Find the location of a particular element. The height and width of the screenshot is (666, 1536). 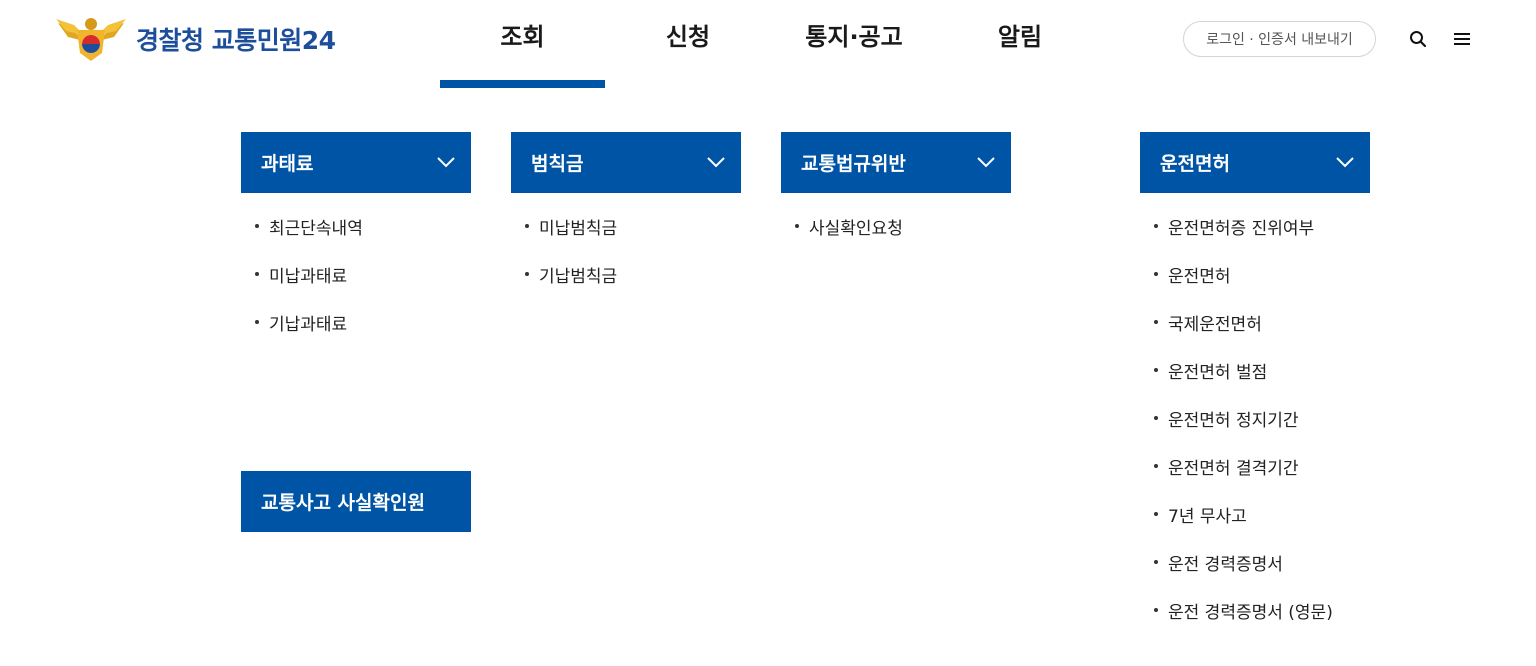

menu-link: 미납과태료 is located at coordinates (356, 286).